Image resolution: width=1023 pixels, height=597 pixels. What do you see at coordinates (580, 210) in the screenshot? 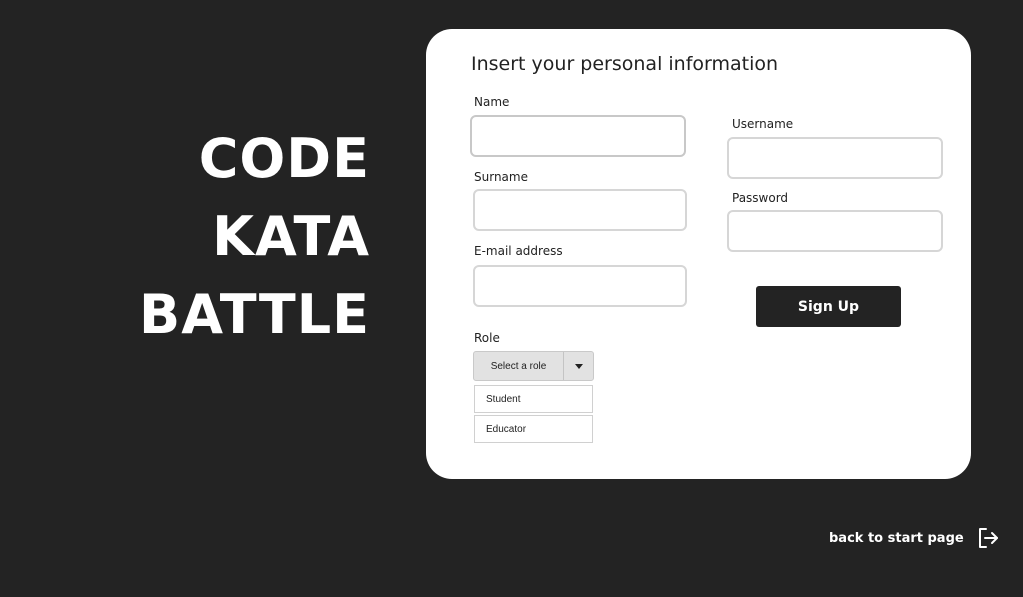
I see `surname-input` at bounding box center [580, 210].